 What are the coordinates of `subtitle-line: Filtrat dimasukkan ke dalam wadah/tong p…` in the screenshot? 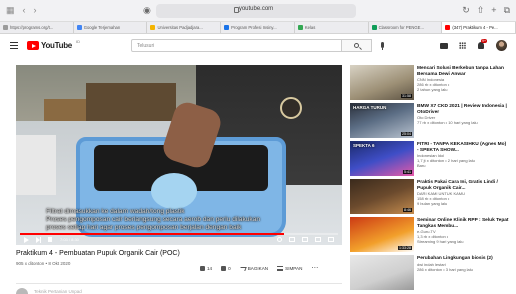 It's located at (115, 211).